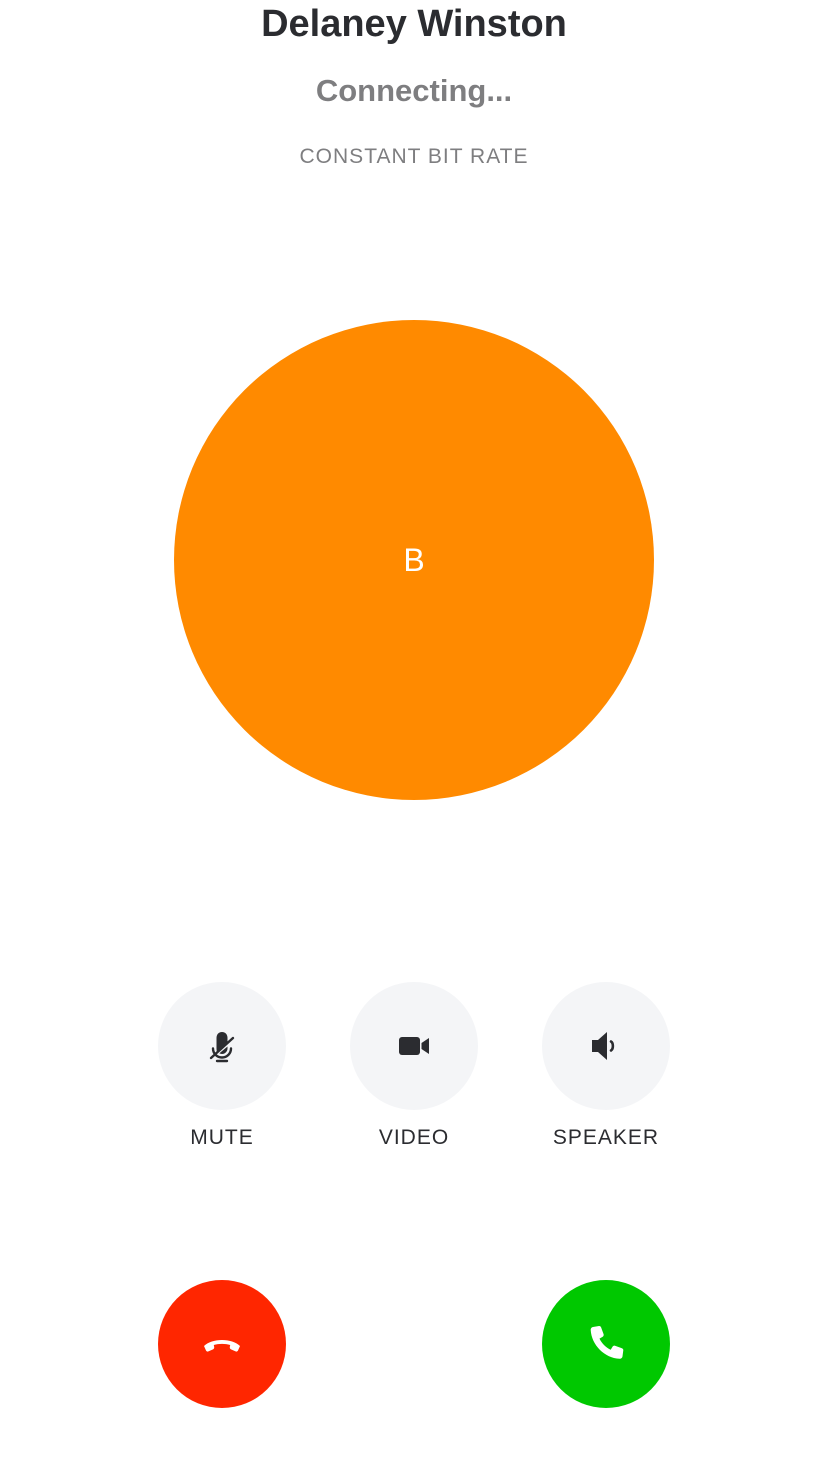  I want to click on video-label: VIDEO, so click(414, 1137).